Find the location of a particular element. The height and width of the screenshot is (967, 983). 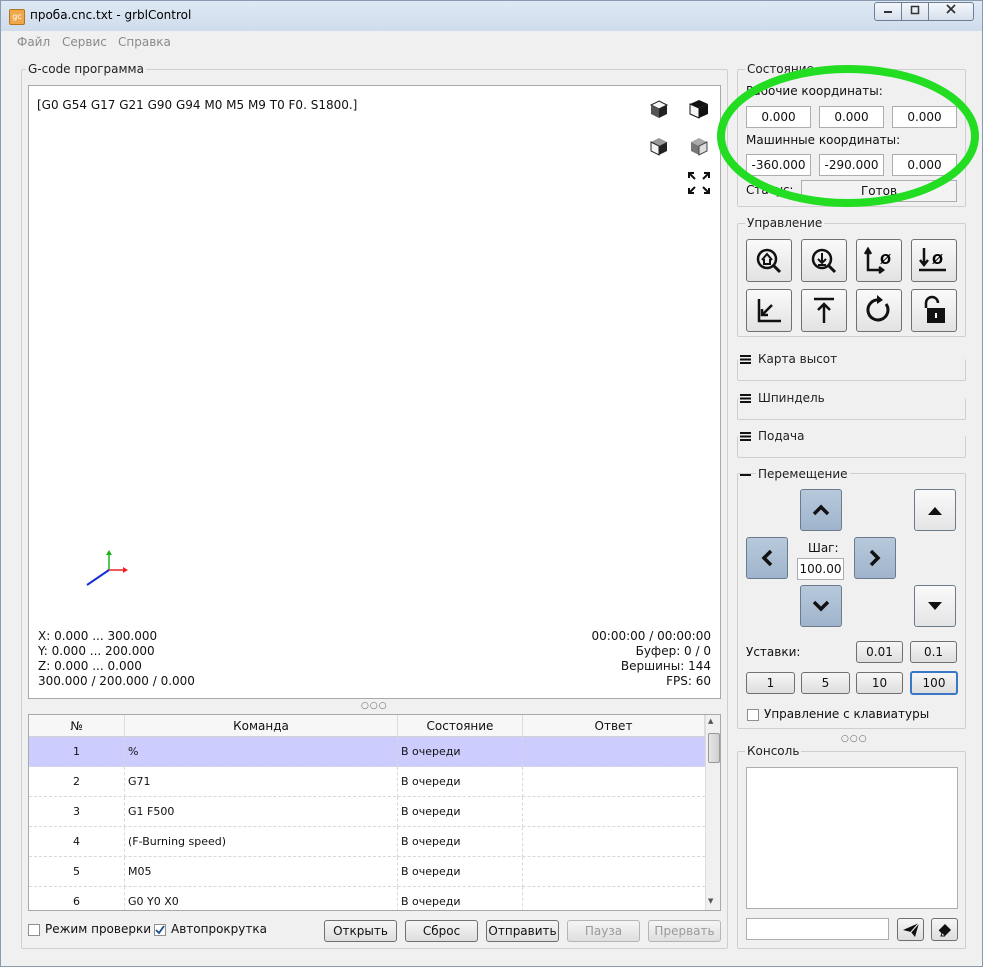

chevron-left-icon is located at coordinates (767, 558).